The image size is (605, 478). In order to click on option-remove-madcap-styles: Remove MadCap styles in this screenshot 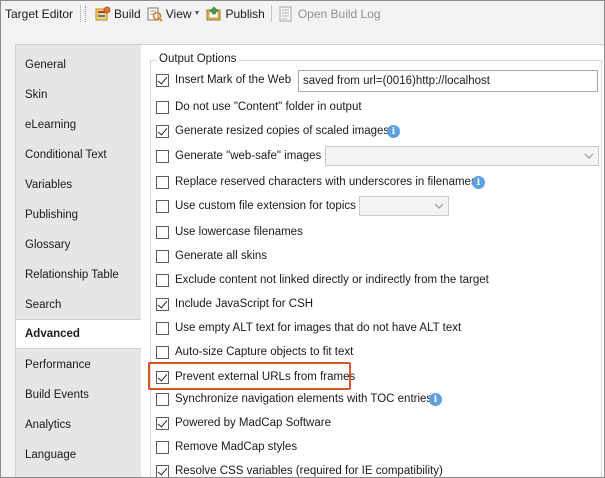, I will do `click(226, 447)`.